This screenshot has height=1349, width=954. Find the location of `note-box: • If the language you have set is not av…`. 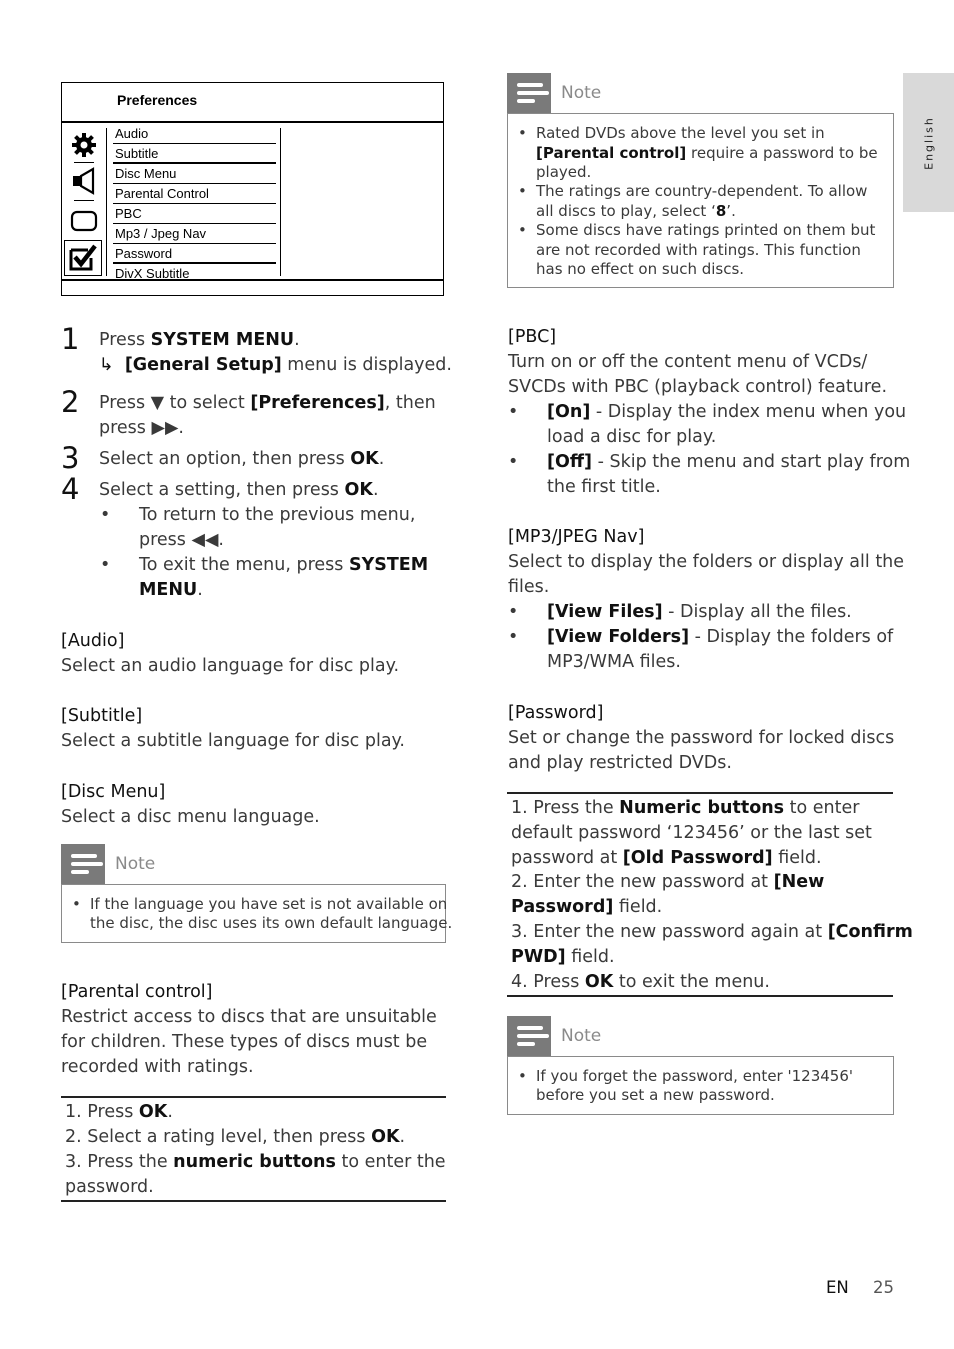

note-box: • If the language you have set is not av… is located at coordinates (256, 913).